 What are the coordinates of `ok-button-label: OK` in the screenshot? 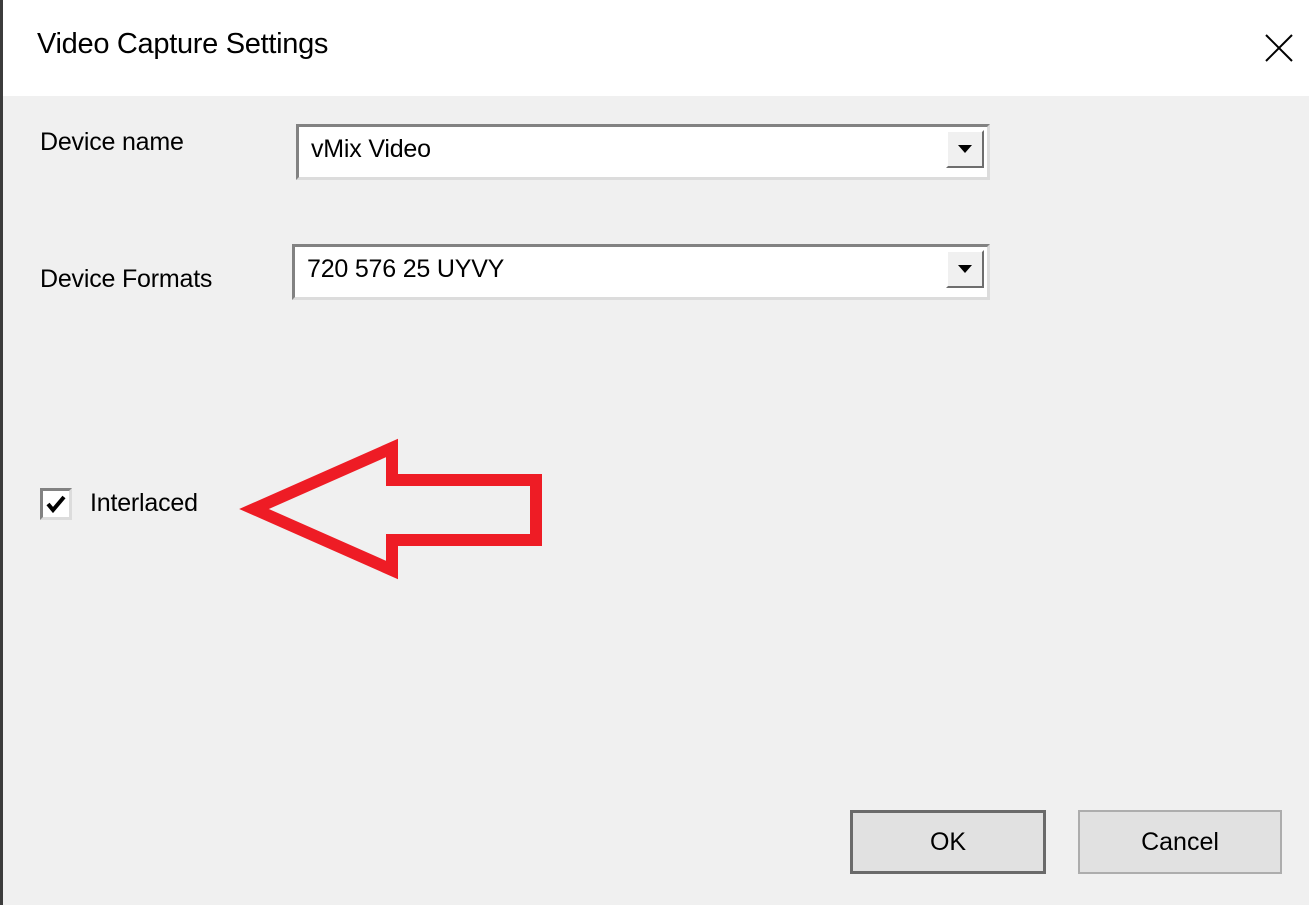 It's located at (948, 841).